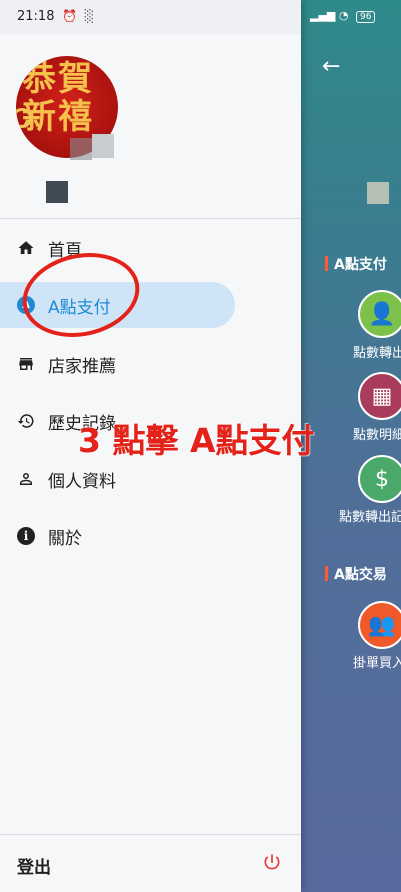  I want to click on menu-item-label: 關於, so click(65, 538).